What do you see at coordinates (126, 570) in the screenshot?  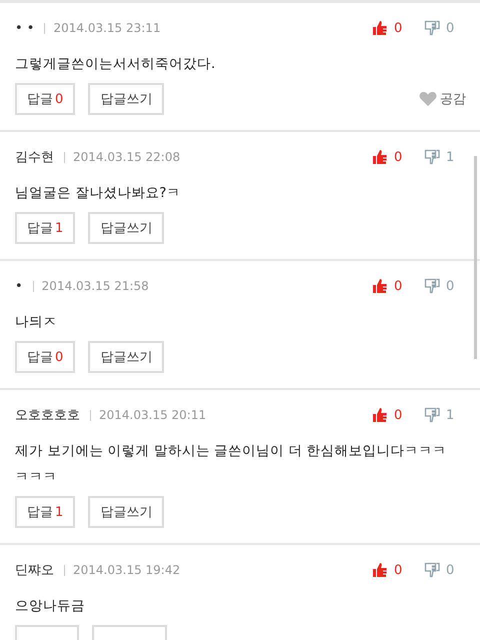 I see `comment-date: 2014.03.15 19:42` at bounding box center [126, 570].